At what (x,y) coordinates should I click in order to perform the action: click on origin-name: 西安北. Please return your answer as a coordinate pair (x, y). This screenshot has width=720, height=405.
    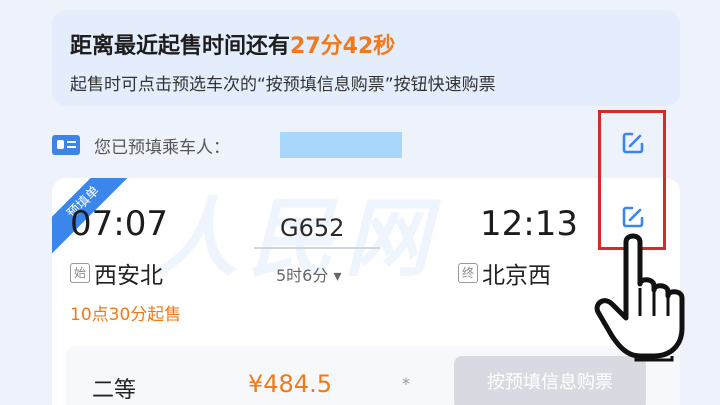
    Looking at the image, I should click on (128, 276).